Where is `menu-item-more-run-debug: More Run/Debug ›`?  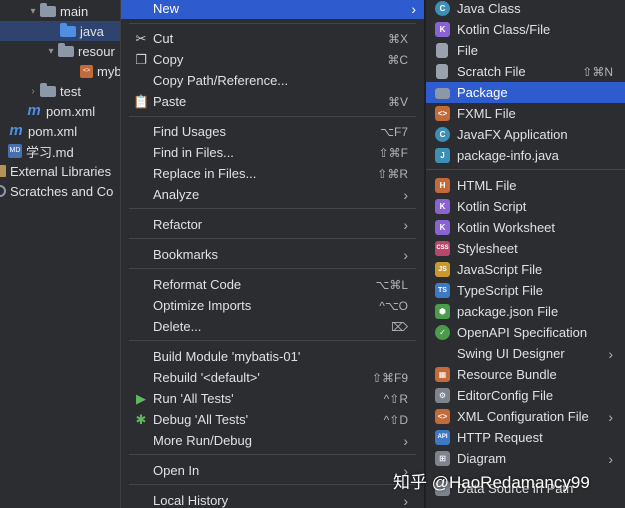
menu-item-more-run-debug: More Run/Debug › is located at coordinates (272, 440).